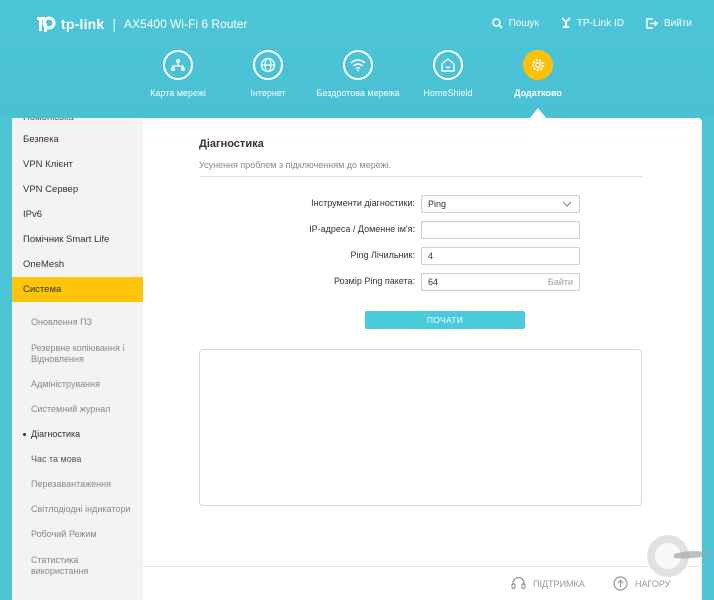 This screenshot has width=714, height=600. I want to click on active-tab-pointer, so click(538, 113).